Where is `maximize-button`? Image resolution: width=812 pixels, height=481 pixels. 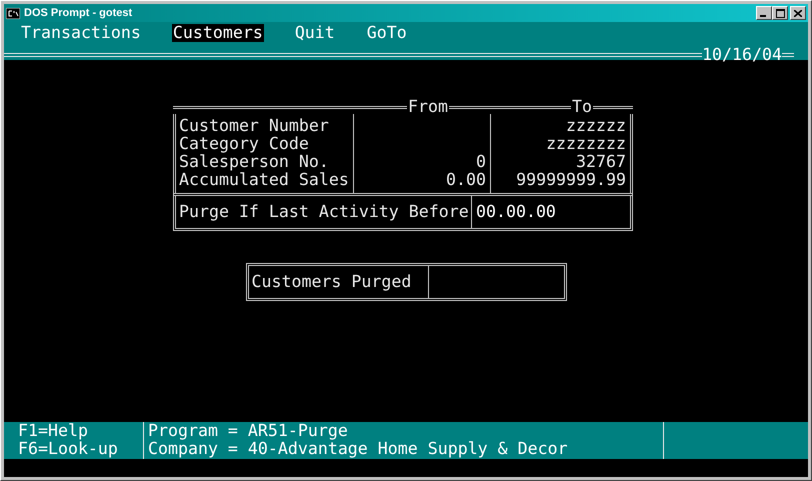
maximize-button is located at coordinates (780, 13).